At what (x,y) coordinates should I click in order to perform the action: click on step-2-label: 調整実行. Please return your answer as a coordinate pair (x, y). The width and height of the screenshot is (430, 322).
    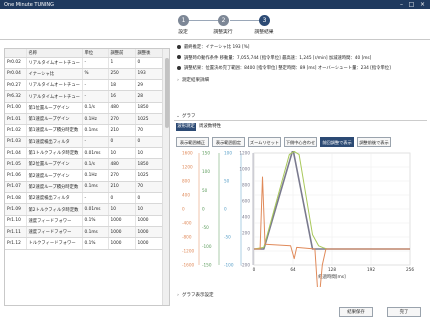
    Looking at the image, I should click on (223, 32).